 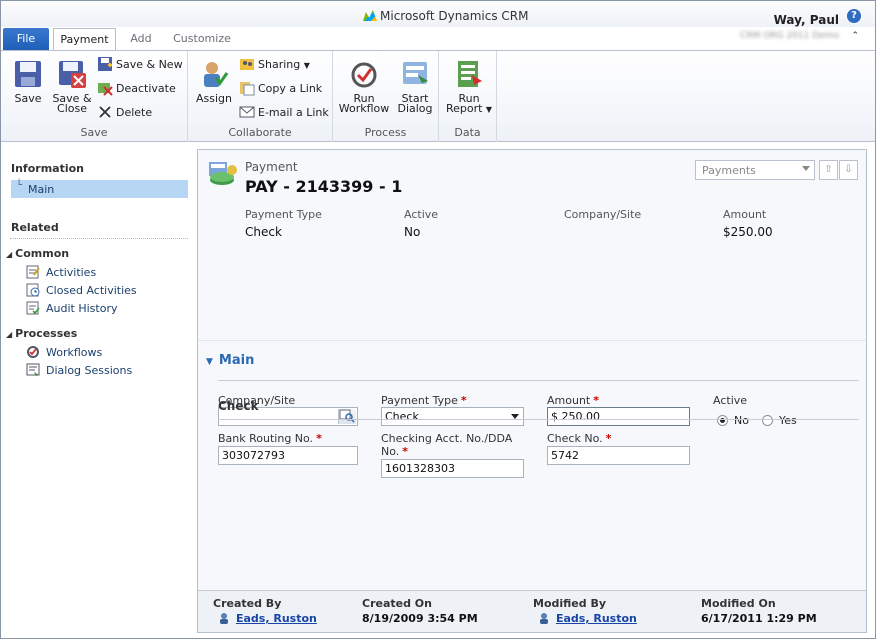 What do you see at coordinates (28, 98) in the screenshot?
I see `save-label: Save` at bounding box center [28, 98].